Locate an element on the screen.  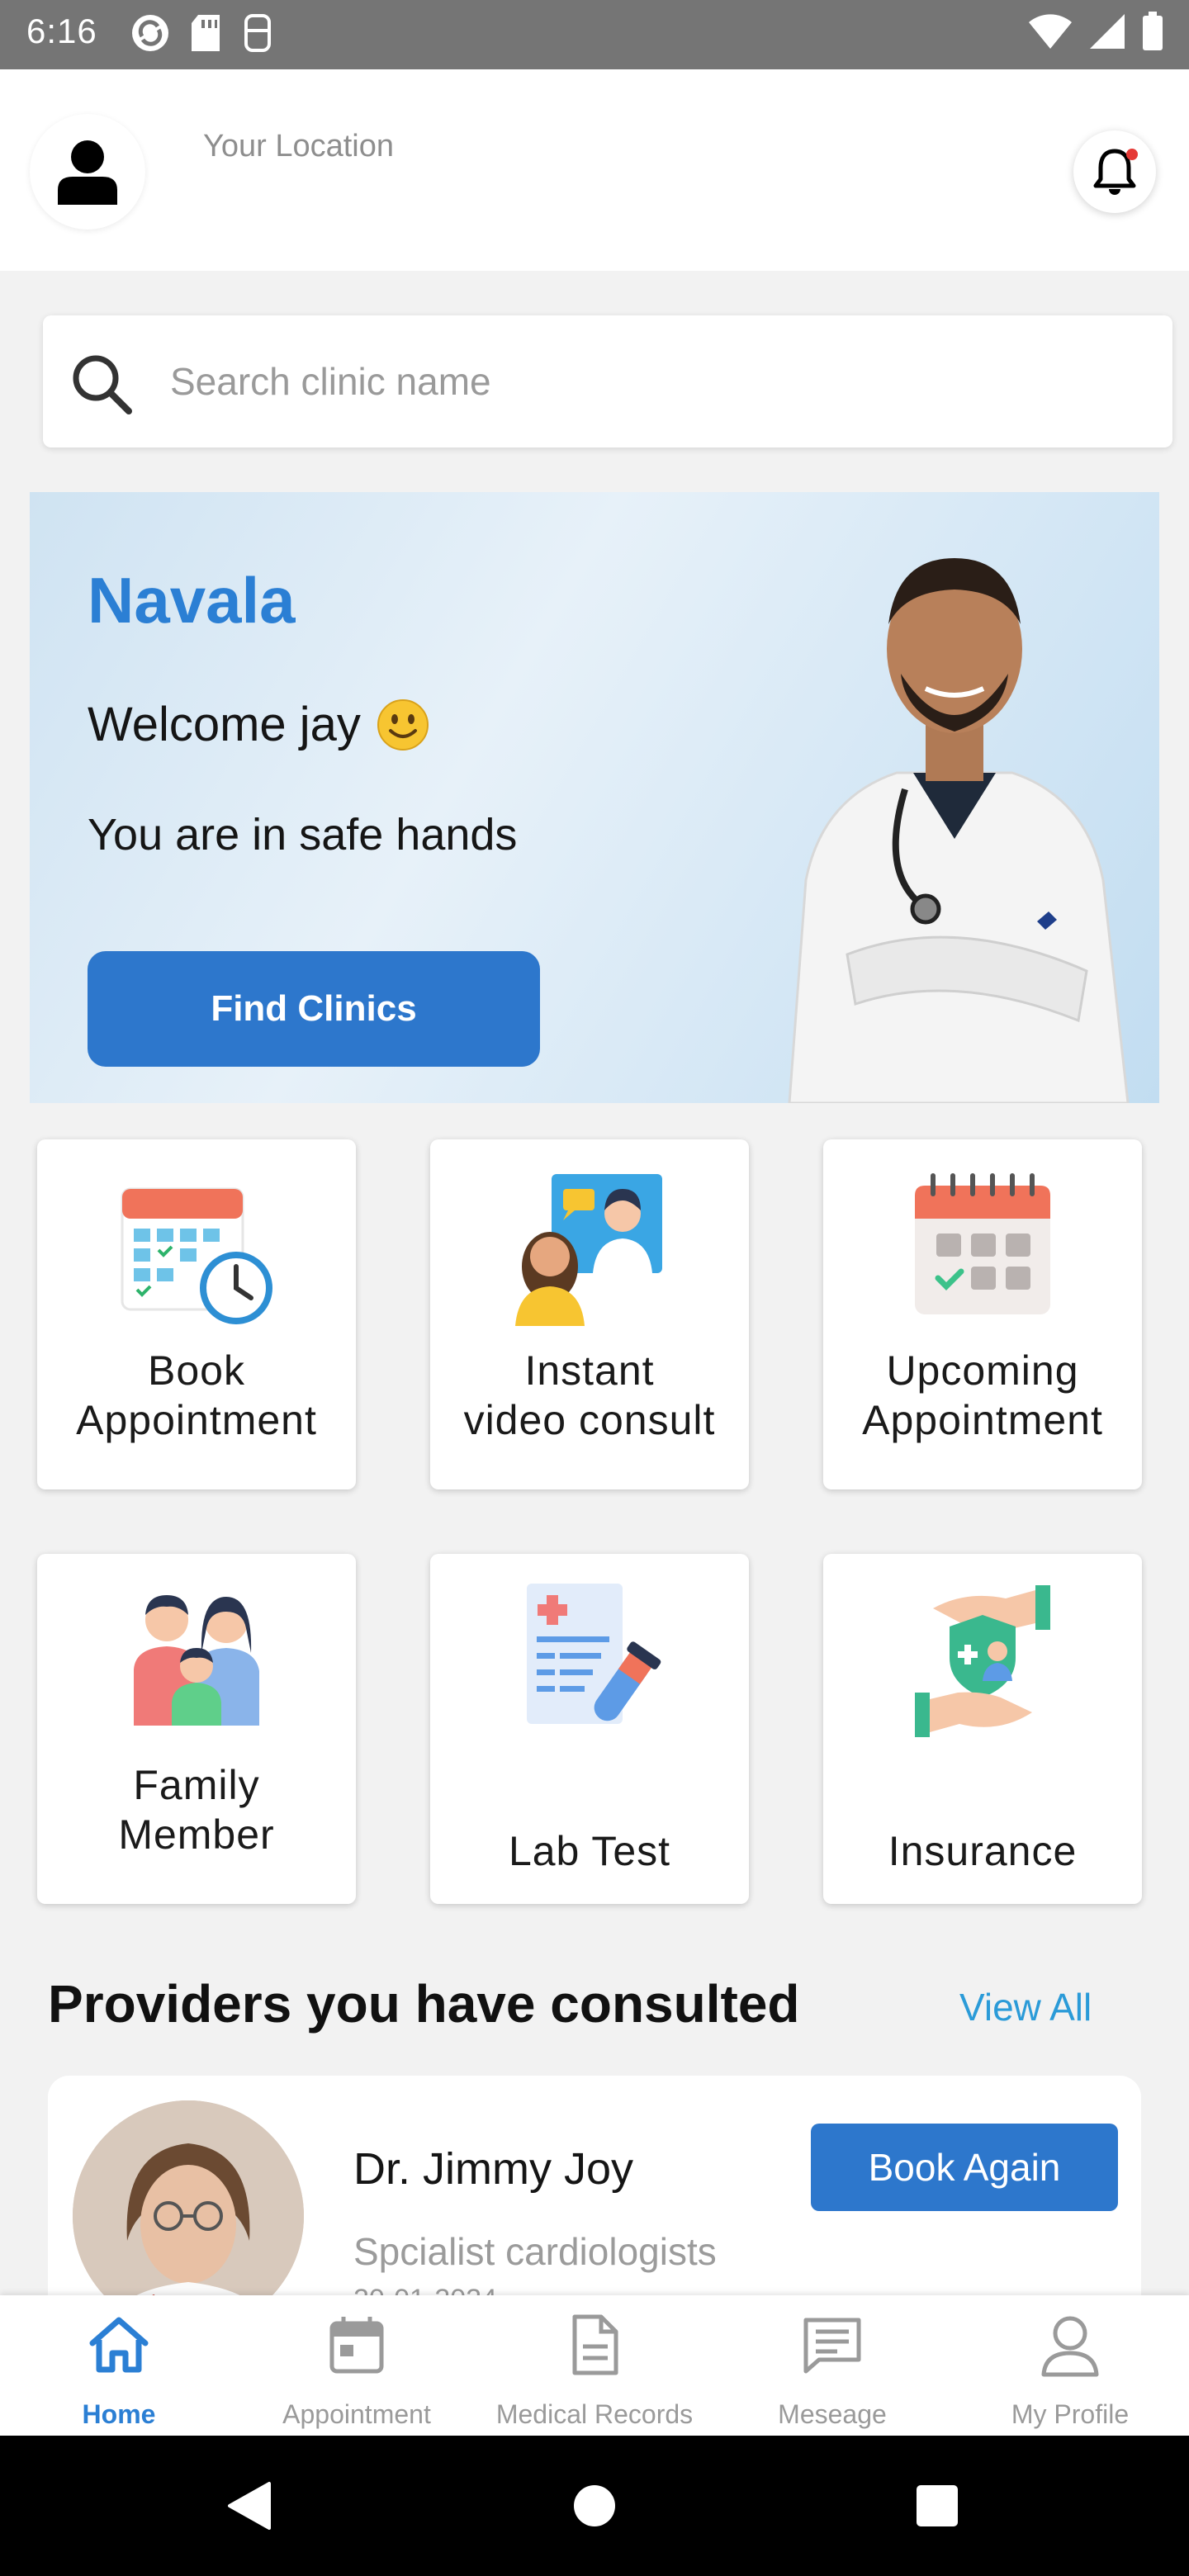
view-all-link: View All is located at coordinates (1025, 2007).